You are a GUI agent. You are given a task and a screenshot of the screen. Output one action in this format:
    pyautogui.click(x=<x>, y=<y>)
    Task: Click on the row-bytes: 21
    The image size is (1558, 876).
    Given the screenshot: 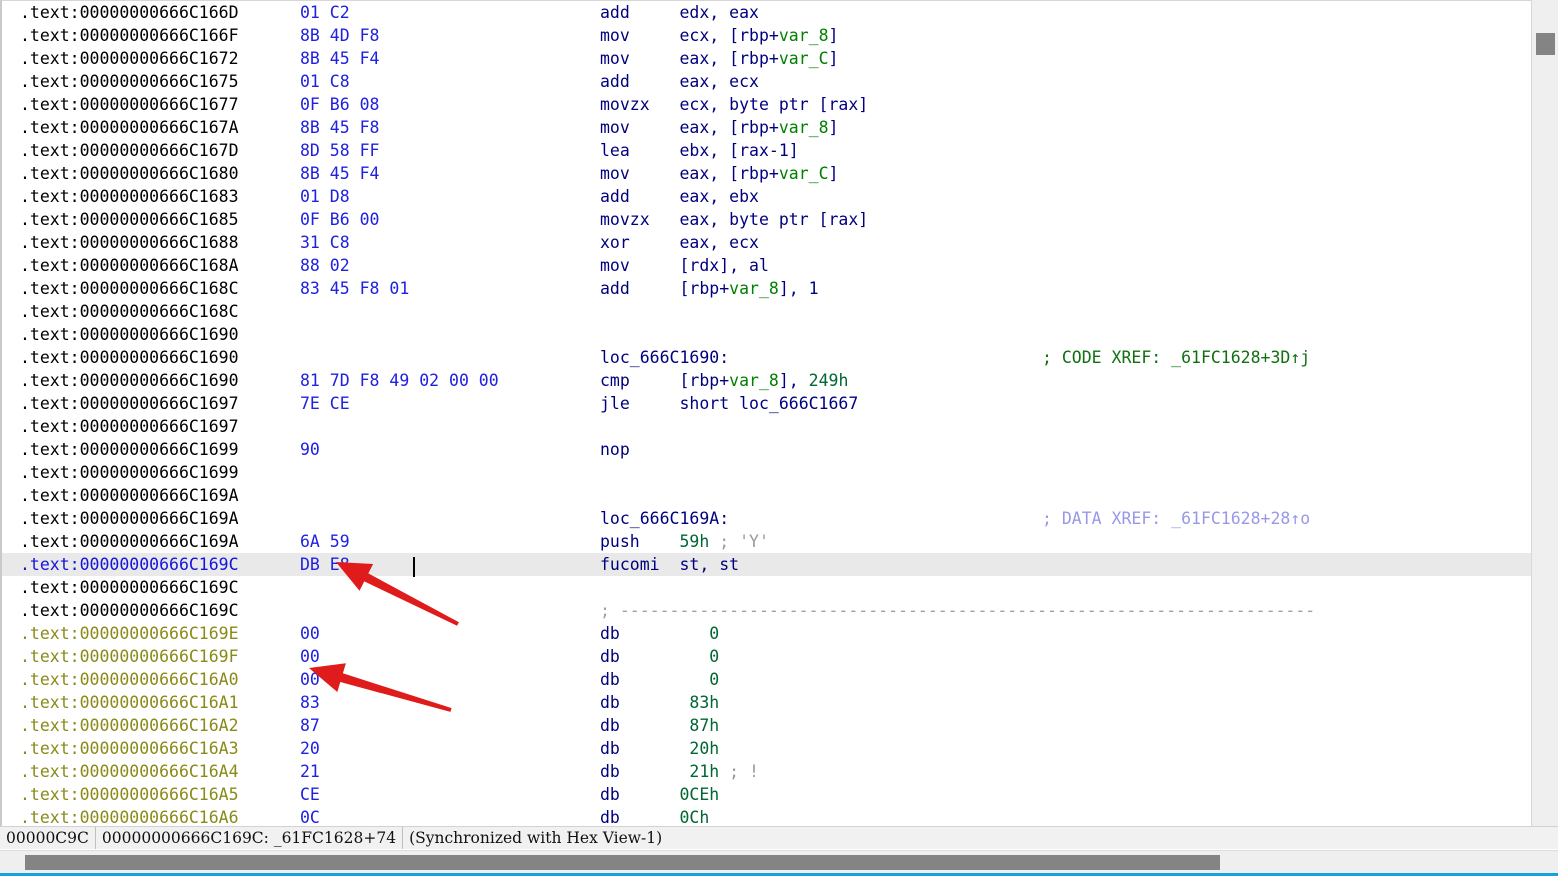 What is the action you would take?
    pyautogui.click(x=310, y=771)
    